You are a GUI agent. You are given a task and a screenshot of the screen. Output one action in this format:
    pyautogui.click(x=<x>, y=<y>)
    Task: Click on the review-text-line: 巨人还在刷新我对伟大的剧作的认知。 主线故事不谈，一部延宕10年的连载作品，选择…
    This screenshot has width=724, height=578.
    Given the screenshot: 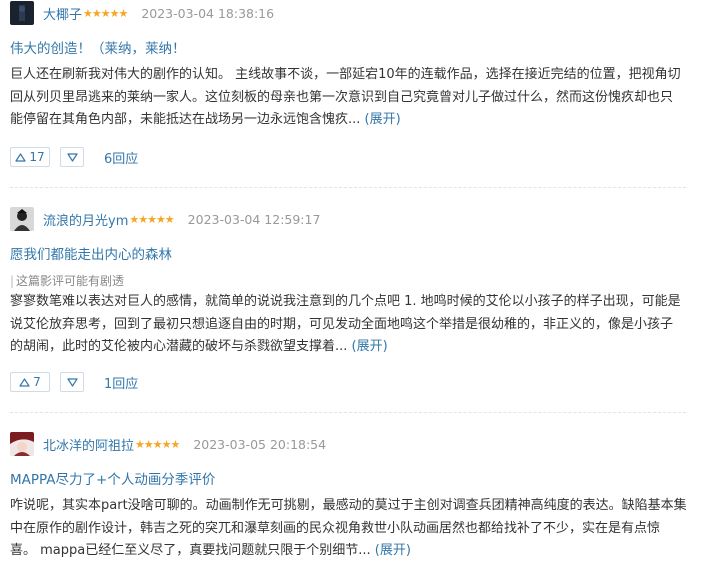 What is the action you would take?
    pyautogui.click(x=345, y=74)
    